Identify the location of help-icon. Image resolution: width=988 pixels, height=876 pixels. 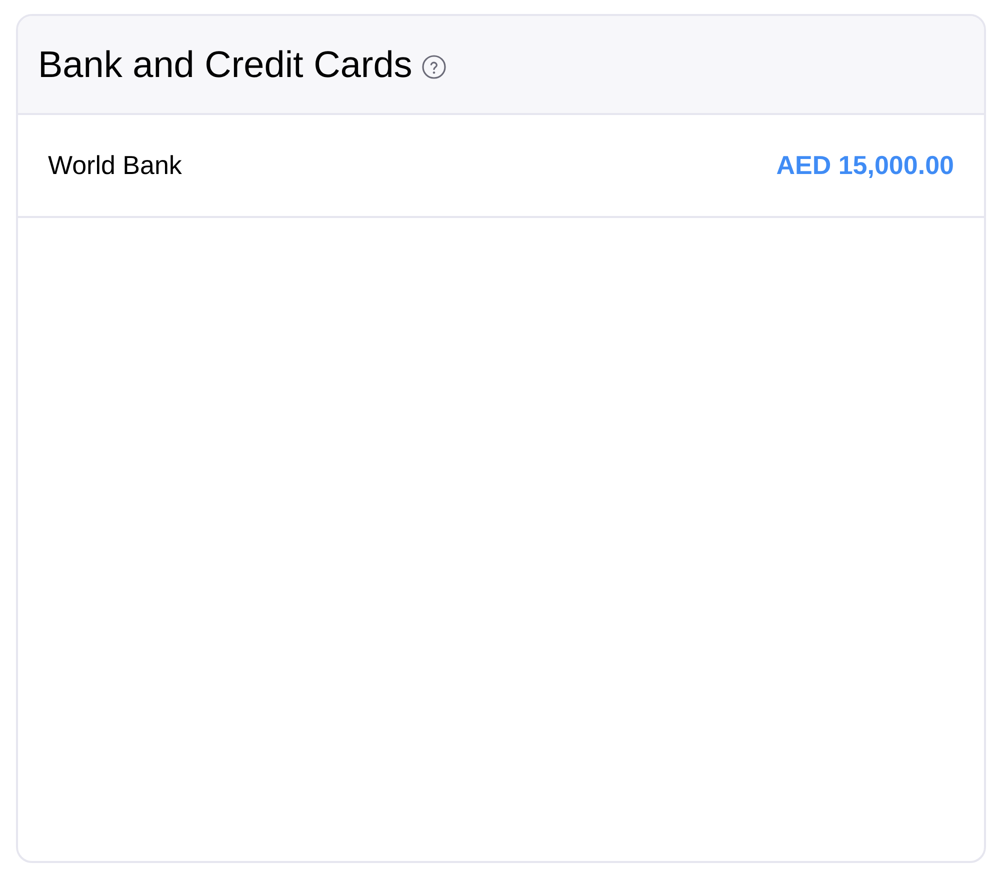
(434, 66).